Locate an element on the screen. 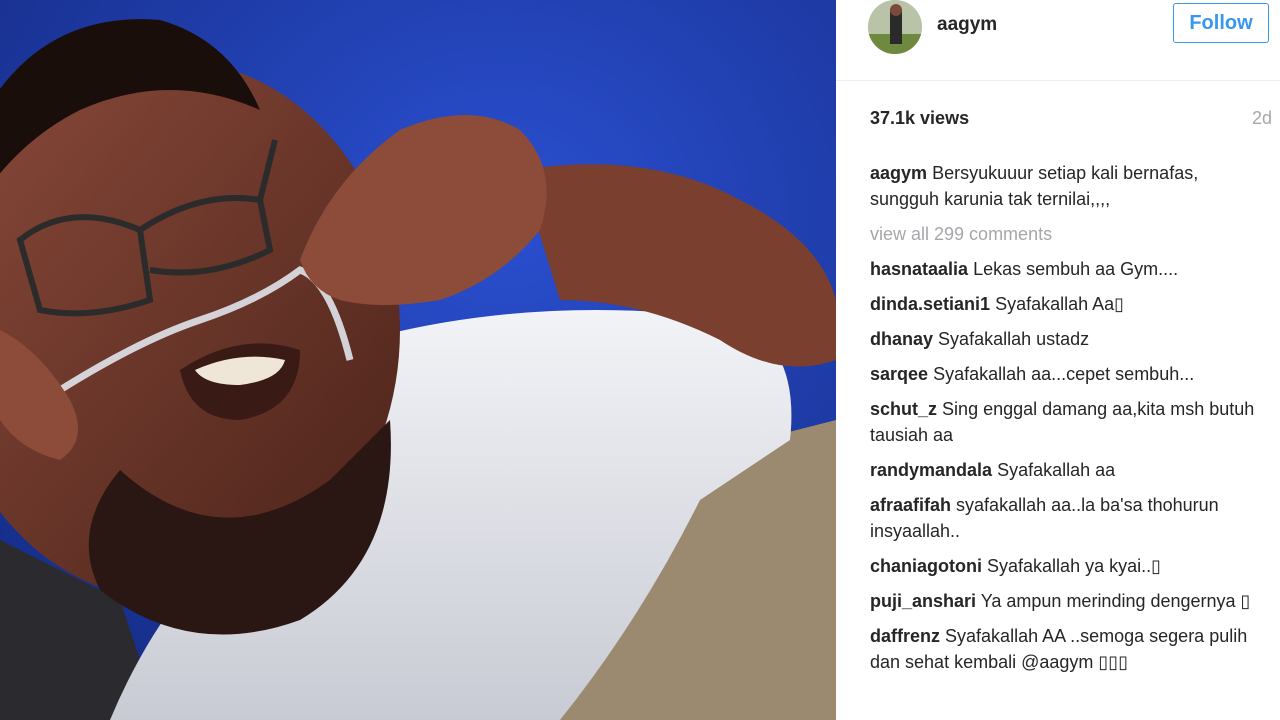 The height and width of the screenshot is (720, 1280). comment-username: chaniagotoni is located at coordinates (926, 566).